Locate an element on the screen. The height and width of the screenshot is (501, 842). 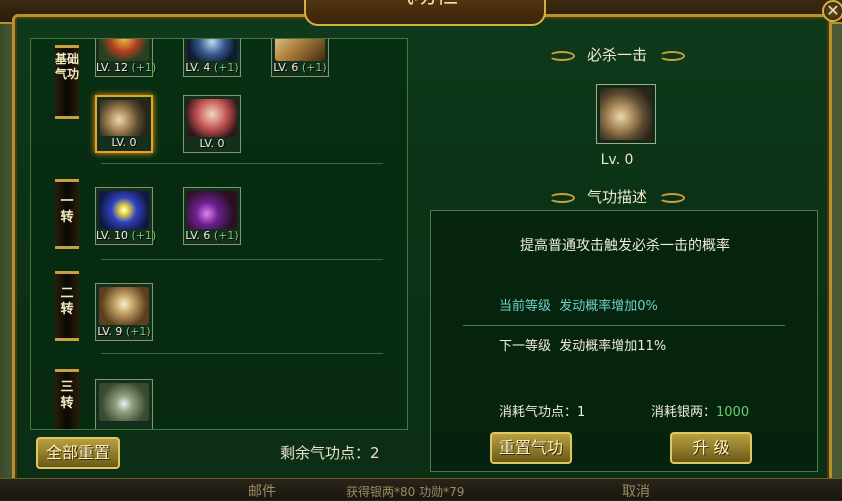
tier-label-third: 三转 is located at coordinates (67, 399).